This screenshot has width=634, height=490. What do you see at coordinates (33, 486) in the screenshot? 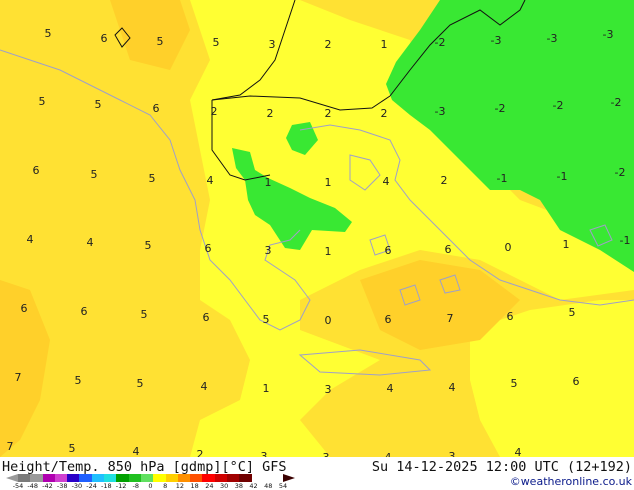
I see `colorbar-tick-label: -48` at bounding box center [33, 486].